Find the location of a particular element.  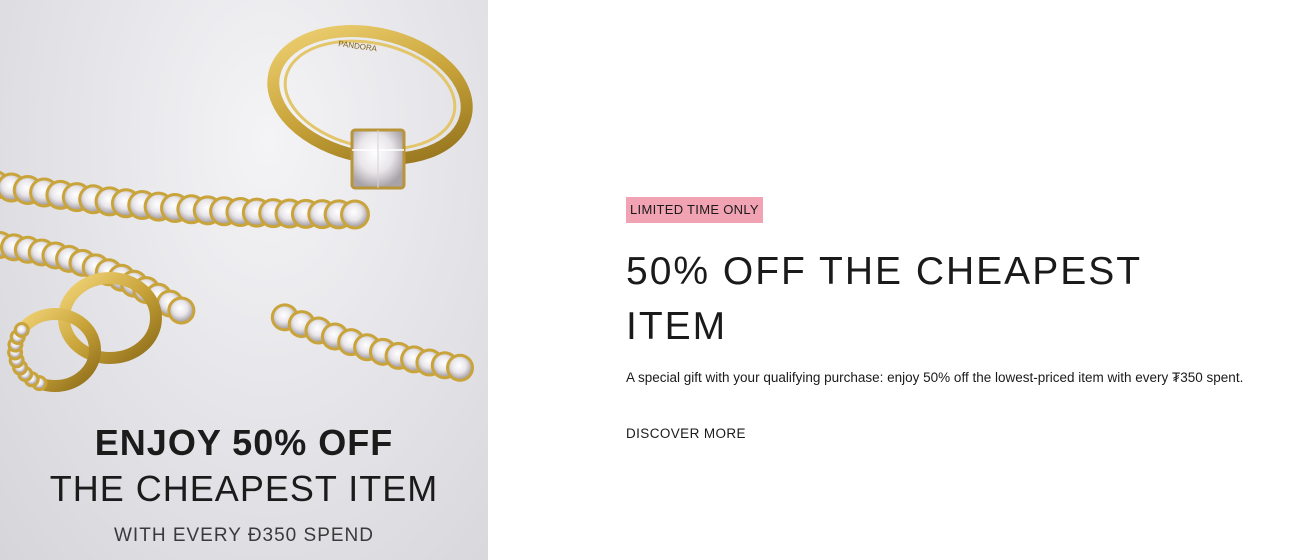

caption-subtitle: THE CHEAPEST ITEM is located at coordinates (244, 488).